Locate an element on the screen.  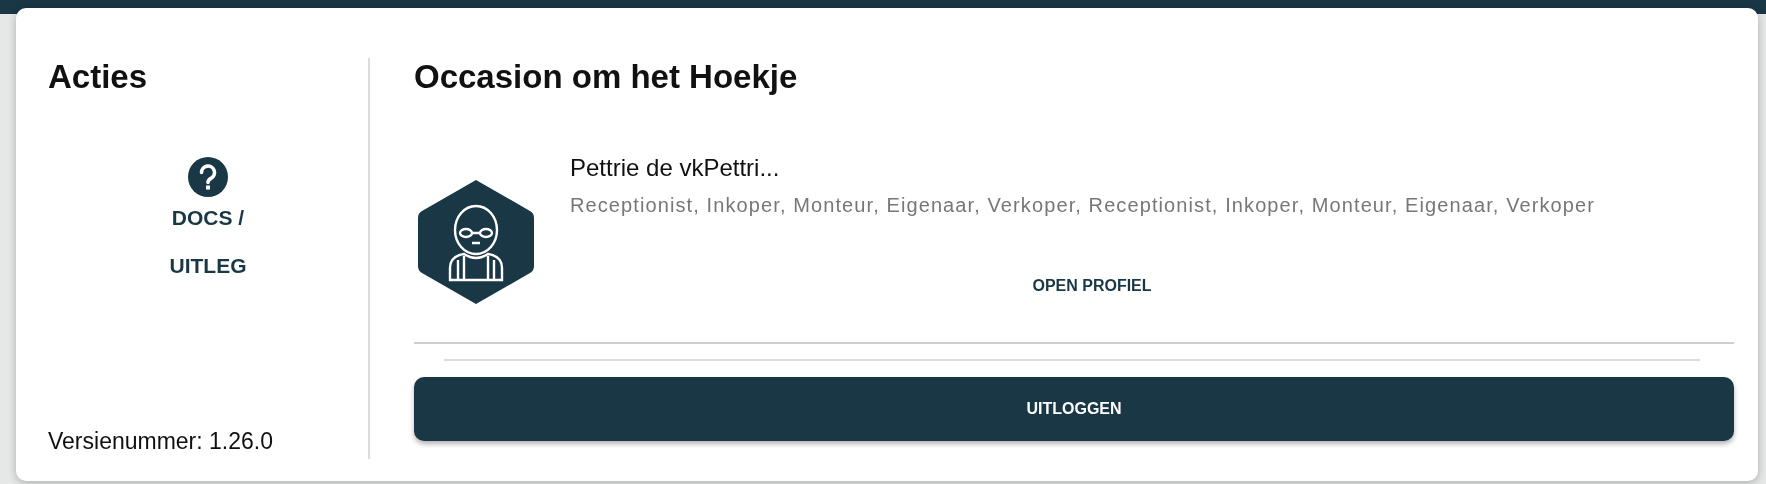
panel-title: Acties is located at coordinates (98, 77).